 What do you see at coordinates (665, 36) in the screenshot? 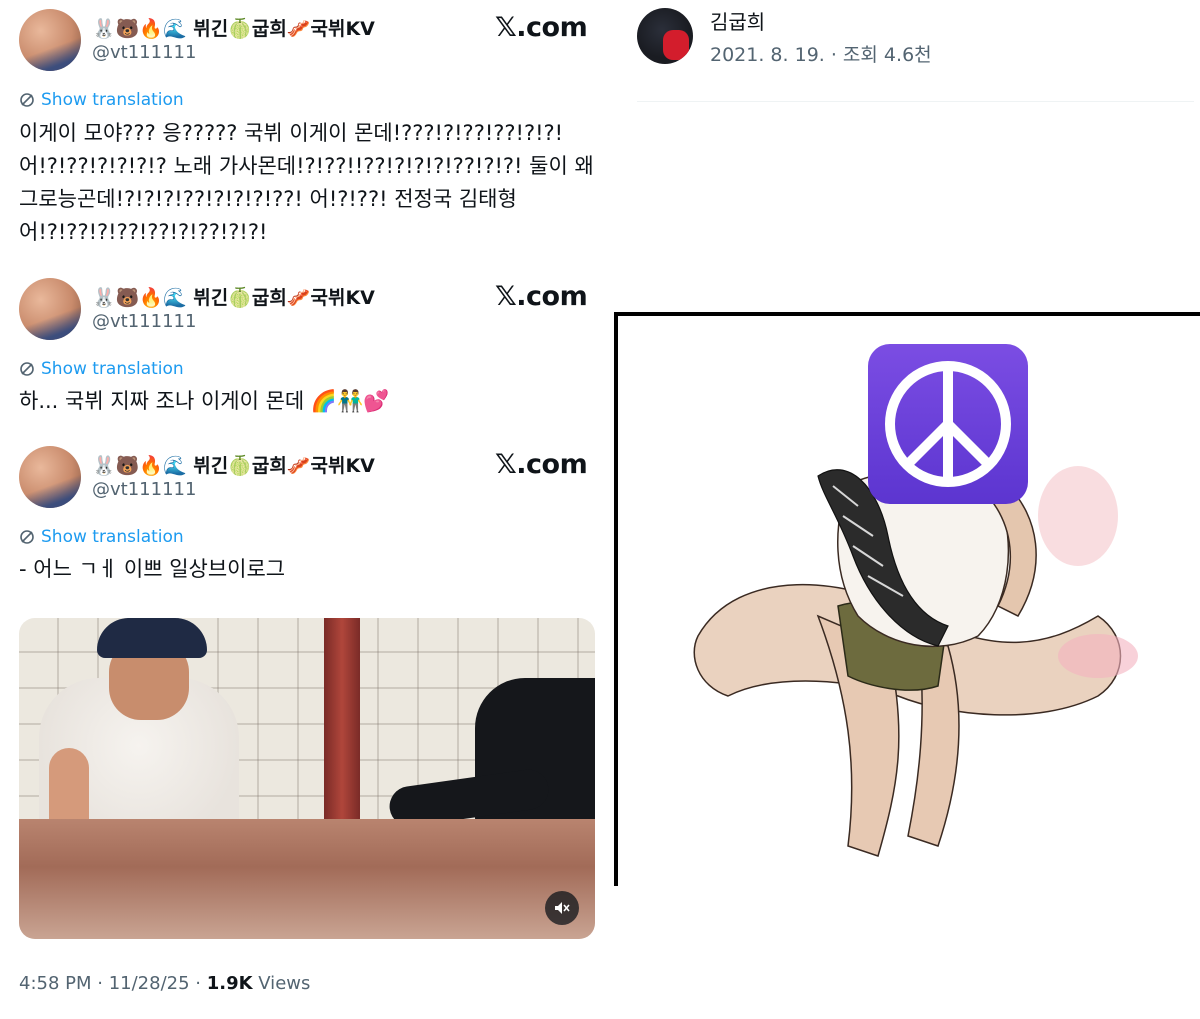
I see `author-avatar` at bounding box center [665, 36].